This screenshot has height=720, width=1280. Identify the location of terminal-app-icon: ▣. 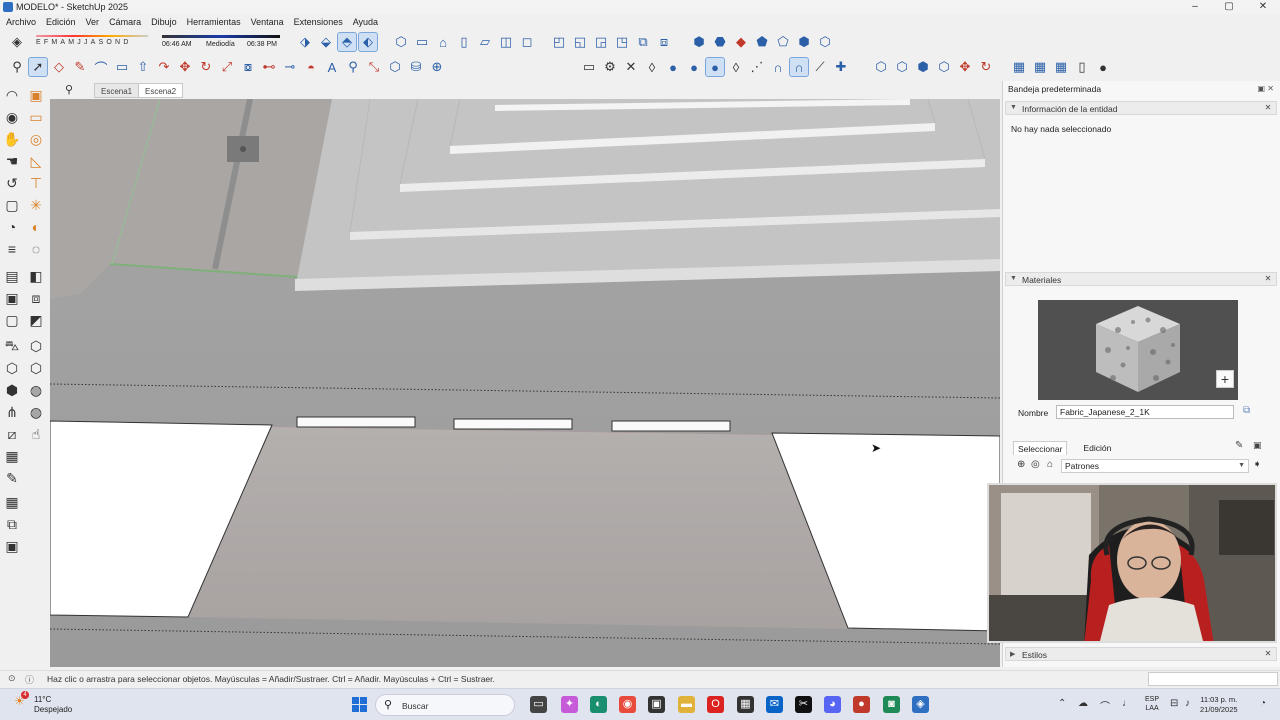
(656, 704).